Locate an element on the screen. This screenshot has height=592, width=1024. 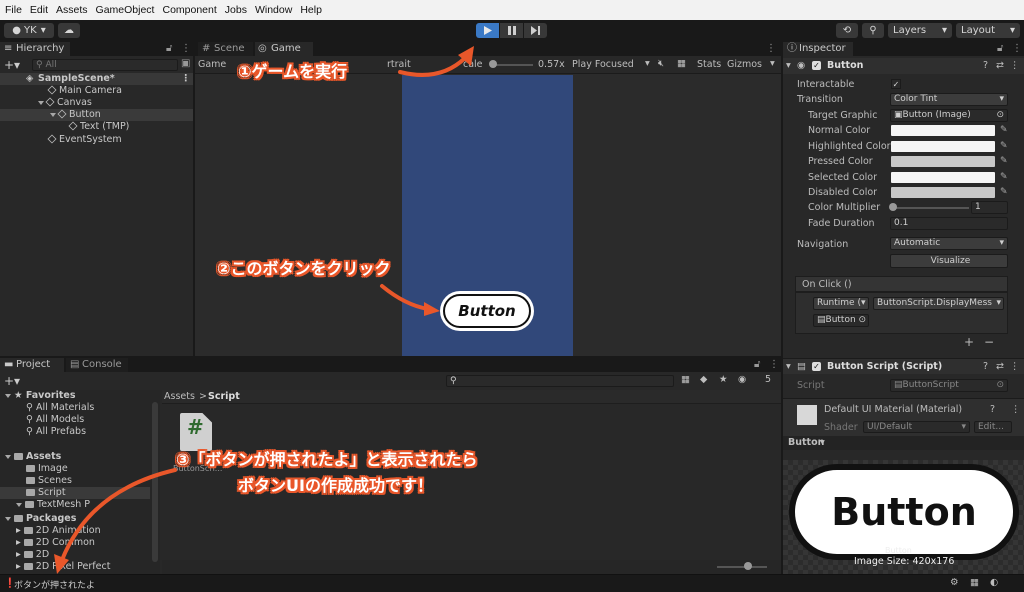
annotation-step2: ②このボタンをクリック is located at coordinates (304, 268).